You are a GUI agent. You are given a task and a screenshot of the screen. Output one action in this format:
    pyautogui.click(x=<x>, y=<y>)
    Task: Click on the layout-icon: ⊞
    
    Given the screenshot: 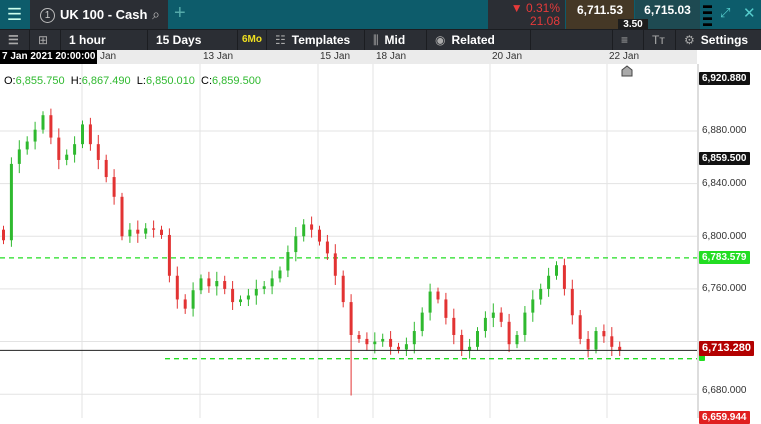 What is the action you would take?
    pyautogui.click(x=45, y=40)
    